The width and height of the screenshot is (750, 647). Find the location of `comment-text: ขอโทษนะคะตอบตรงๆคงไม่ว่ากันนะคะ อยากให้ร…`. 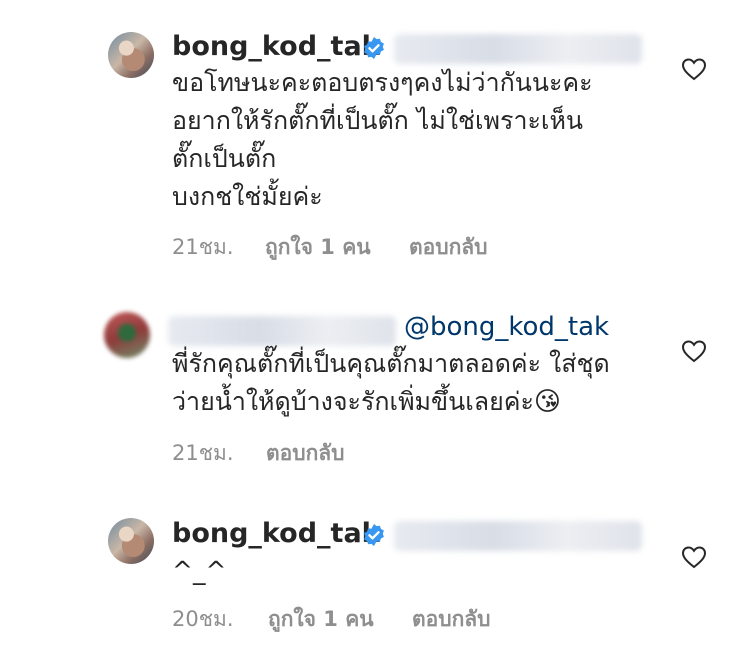

comment-text: ขอโทษนะคะตอบตรงๆคงไม่ว่ากันนะคะ อยากให้ร… is located at coordinates (382, 139).